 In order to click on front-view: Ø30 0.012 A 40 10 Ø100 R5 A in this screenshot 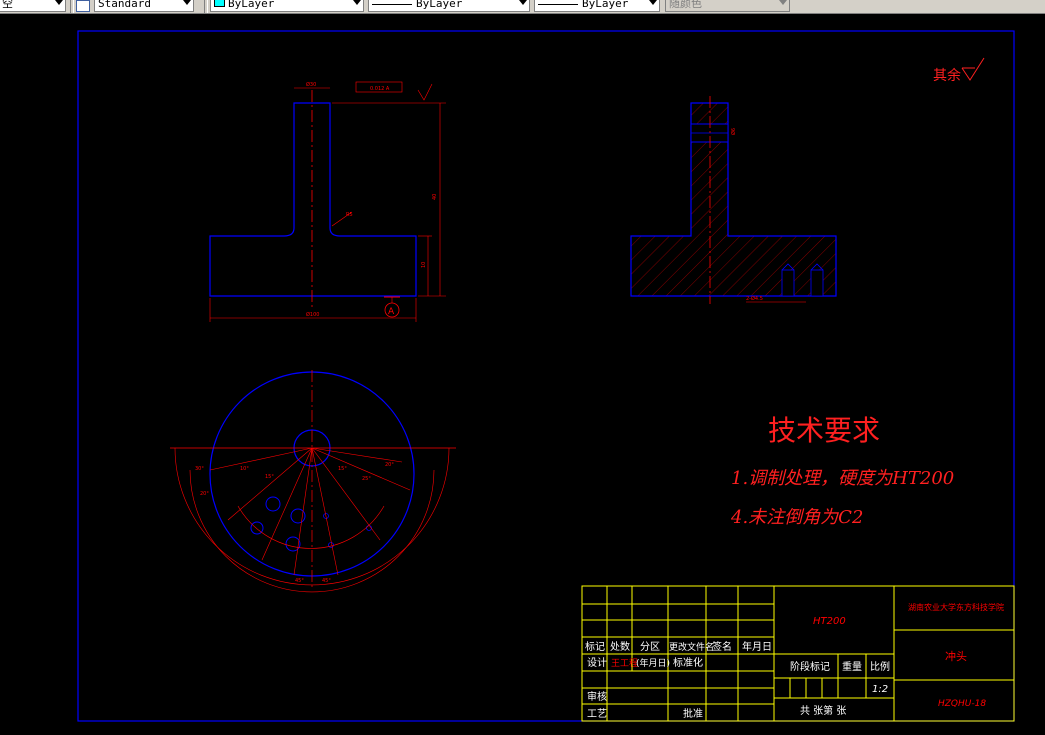, I will do `click(327, 201)`.